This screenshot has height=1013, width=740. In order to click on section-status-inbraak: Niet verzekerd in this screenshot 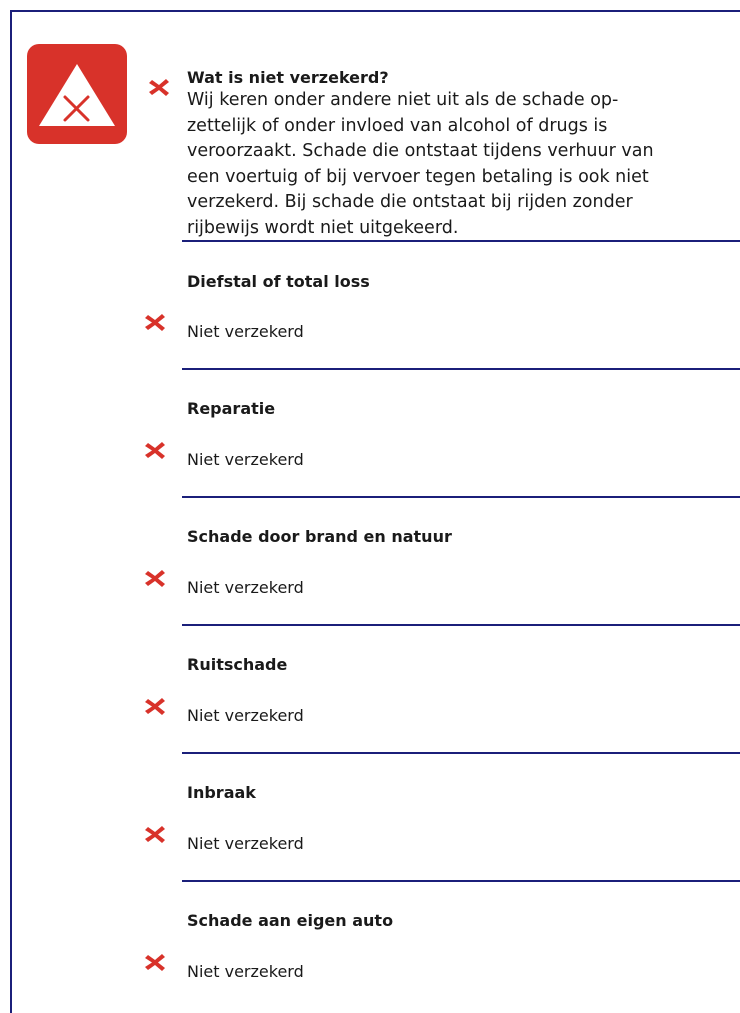, I will do `click(245, 843)`.